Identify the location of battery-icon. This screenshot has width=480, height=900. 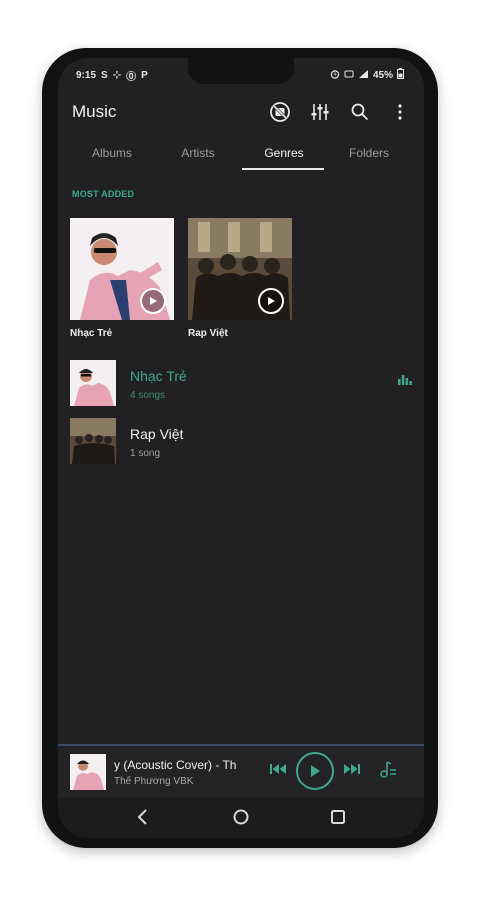
(400, 75).